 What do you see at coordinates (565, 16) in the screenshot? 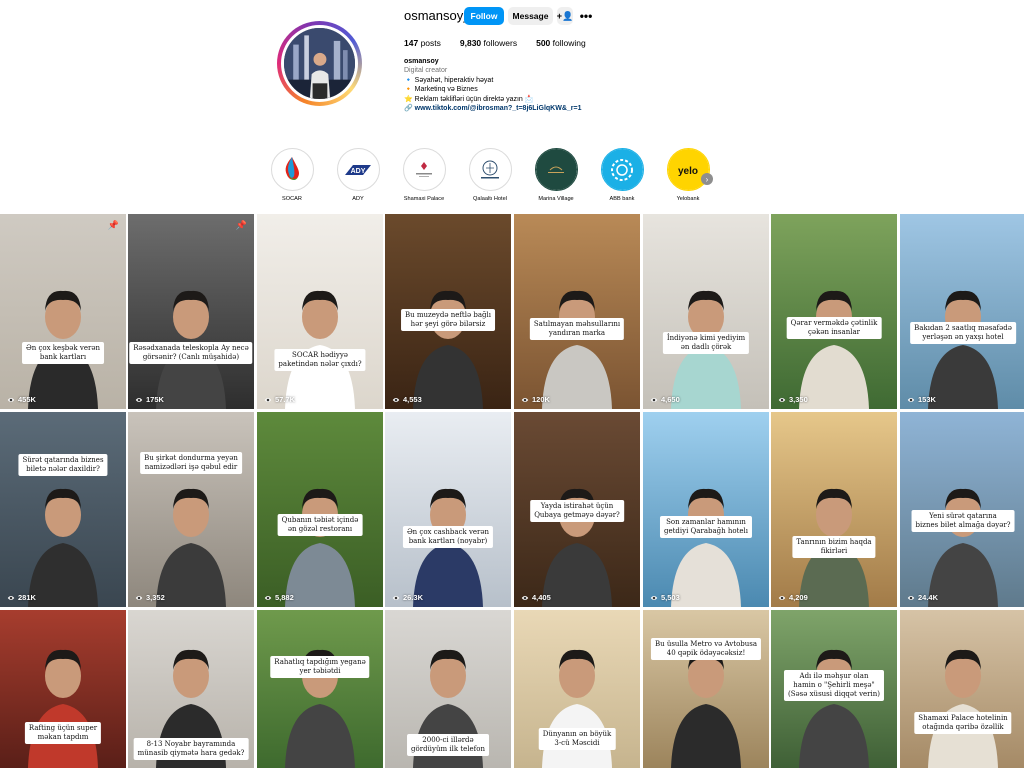
I see `suggest-button: +⁠👤` at bounding box center [565, 16].